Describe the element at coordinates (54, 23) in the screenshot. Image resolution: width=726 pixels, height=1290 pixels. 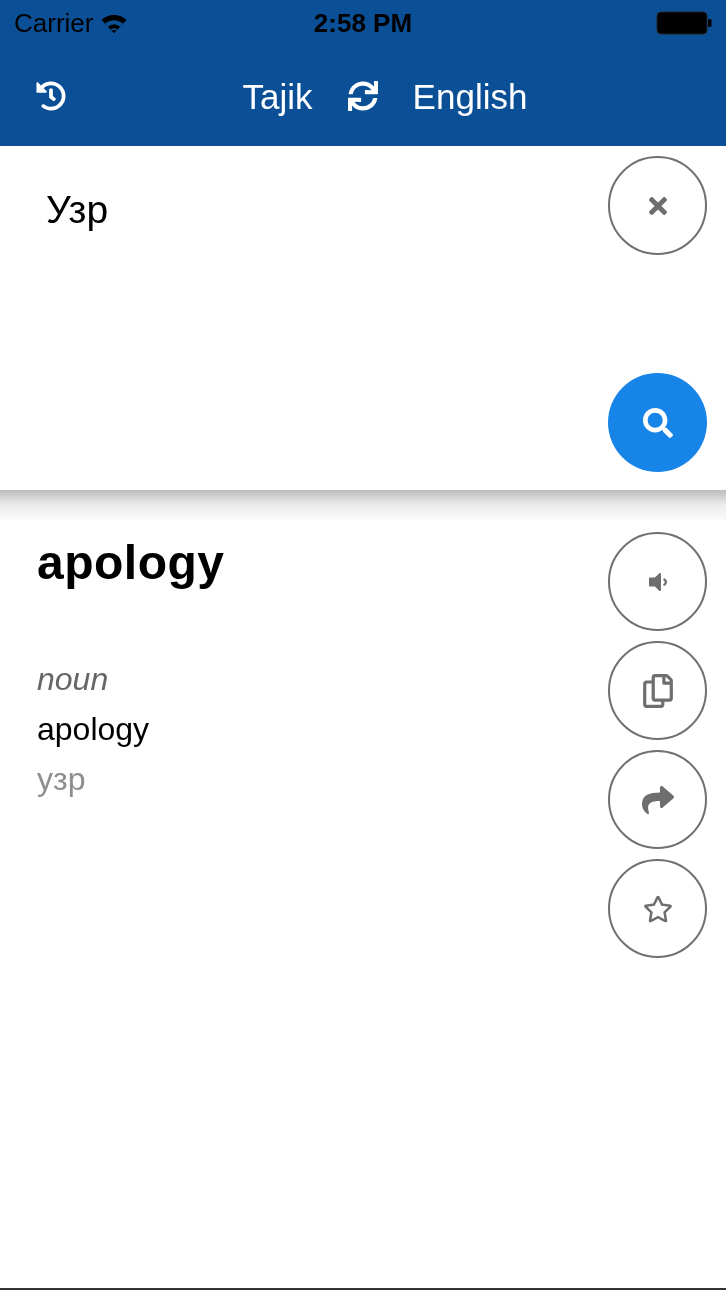
I see `carrier-label: Carrier` at that location.